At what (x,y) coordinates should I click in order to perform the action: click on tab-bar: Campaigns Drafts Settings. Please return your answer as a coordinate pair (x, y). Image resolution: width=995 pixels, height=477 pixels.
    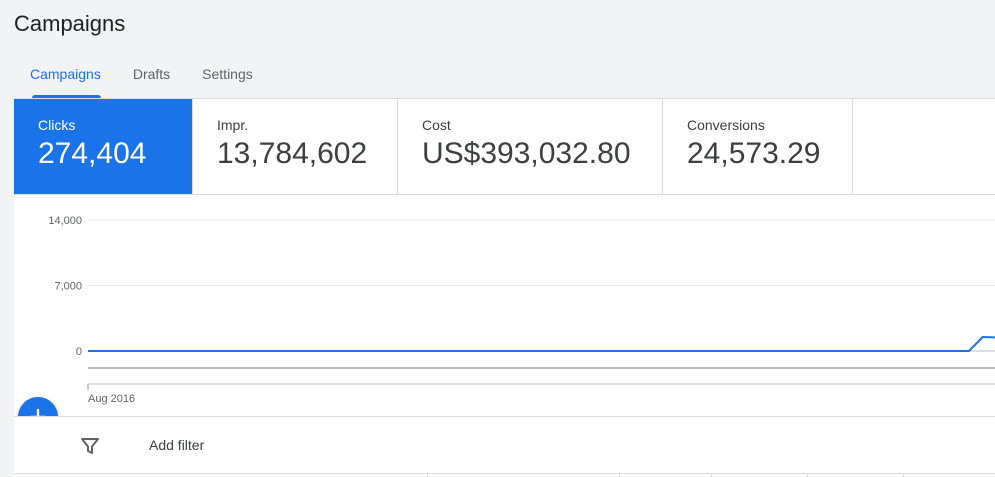
    Looking at the image, I should click on (141, 79).